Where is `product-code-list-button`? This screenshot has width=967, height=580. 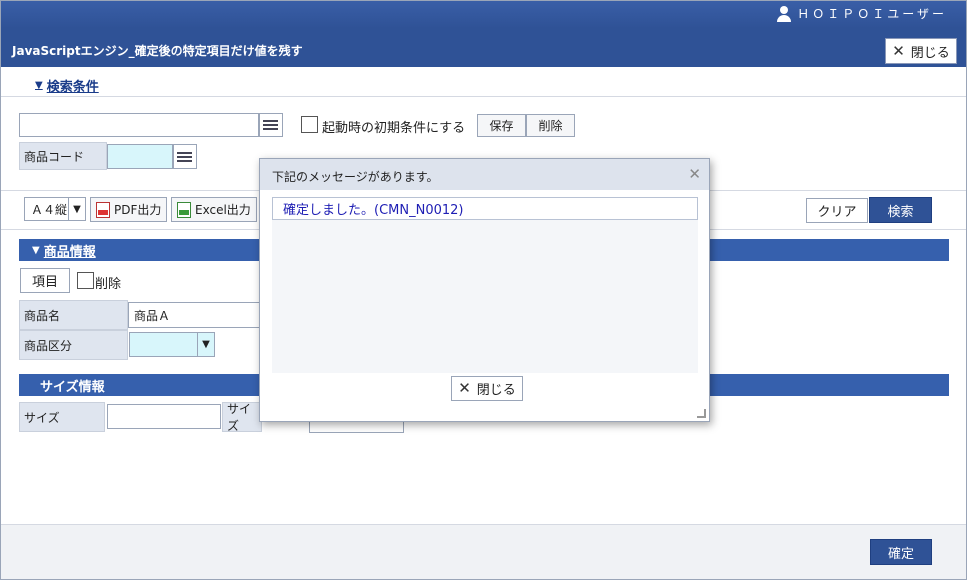
product-code-list-button is located at coordinates (185, 156).